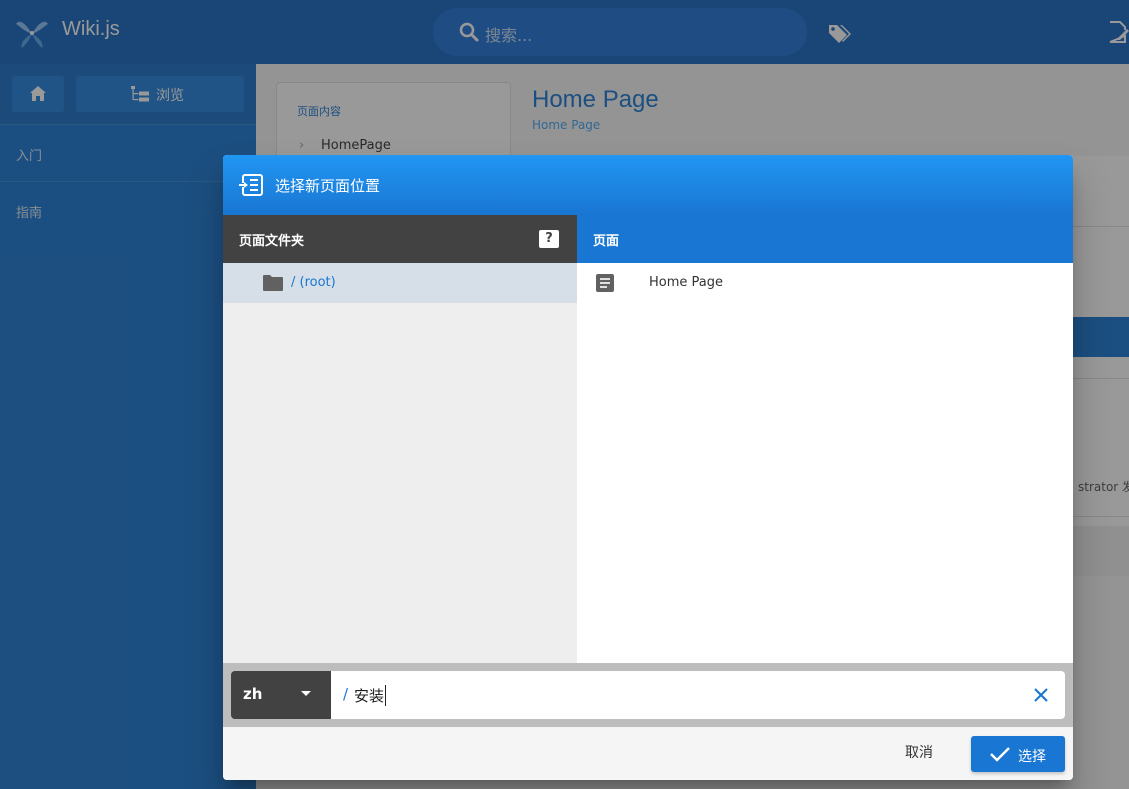 Image resolution: width=1129 pixels, height=789 pixels. Describe the element at coordinates (606, 241) in the screenshot. I see `pages-header-title: 页面` at that location.